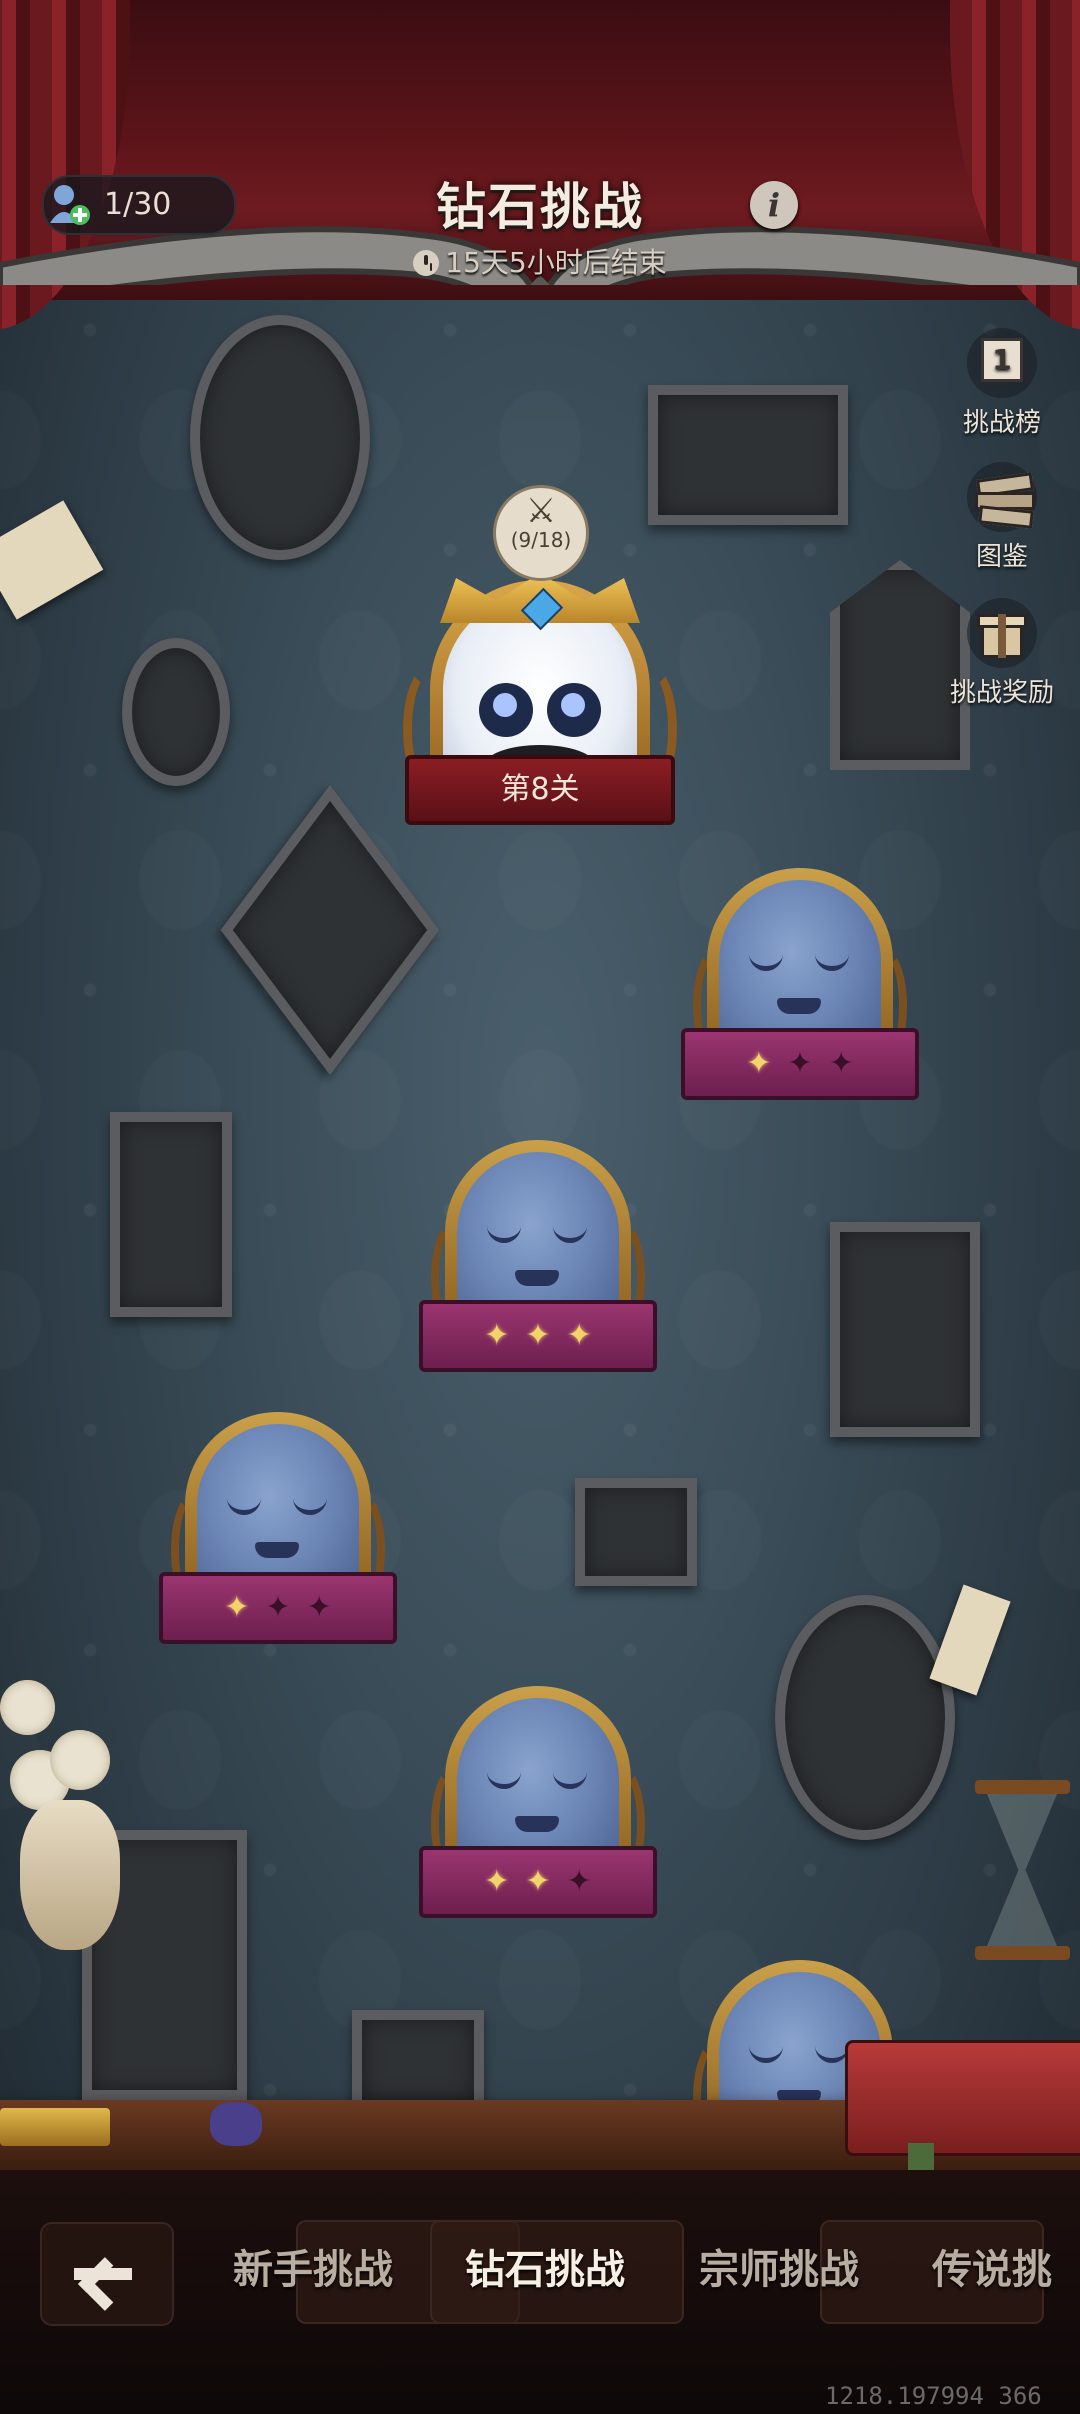 Image resolution: width=1080 pixels, height=2414 pixels. What do you see at coordinates (107, 2274) in the screenshot?
I see `back-button` at bounding box center [107, 2274].